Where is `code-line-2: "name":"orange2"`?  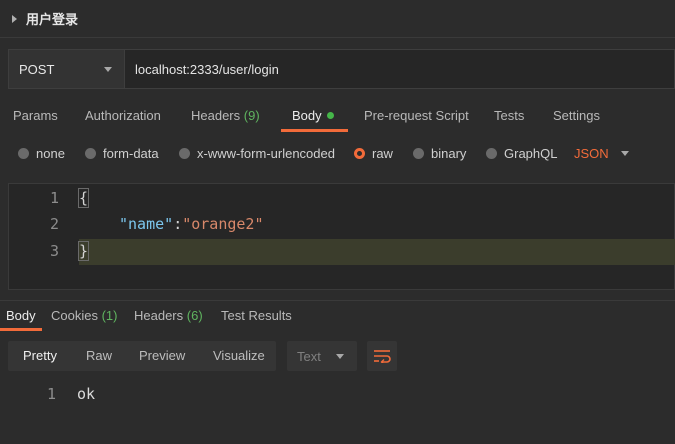
code-line-2: "name":"orange2" is located at coordinates (191, 224).